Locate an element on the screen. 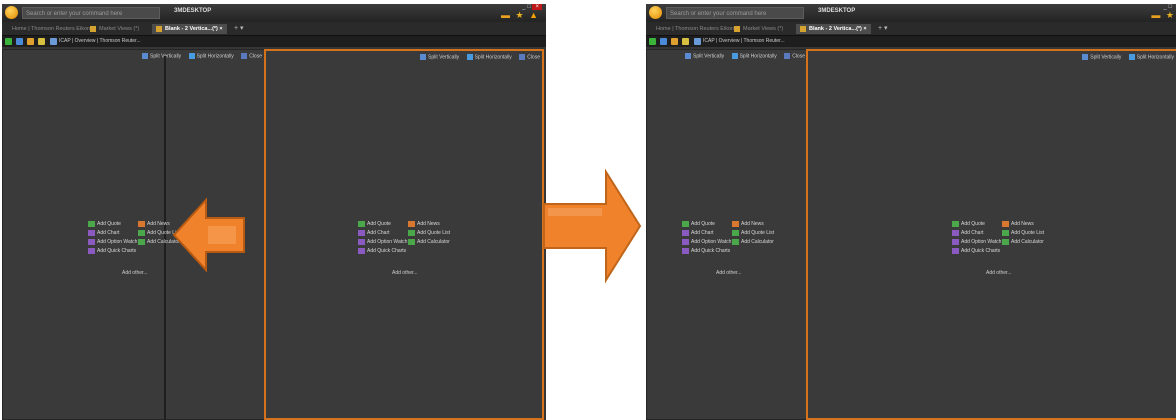 The width and height of the screenshot is (1176, 420). tab-label: Market Views (*) is located at coordinates (763, 29).